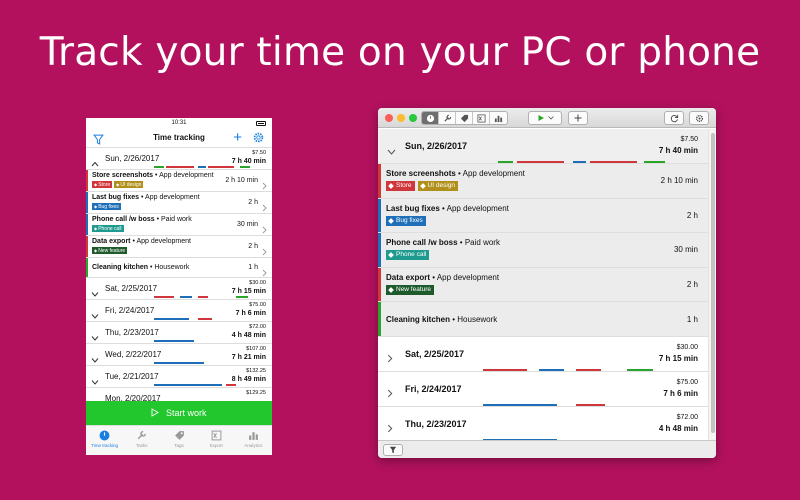  Describe the element at coordinates (689, 139) in the screenshot. I see `day-earnings: $7.50` at that location.